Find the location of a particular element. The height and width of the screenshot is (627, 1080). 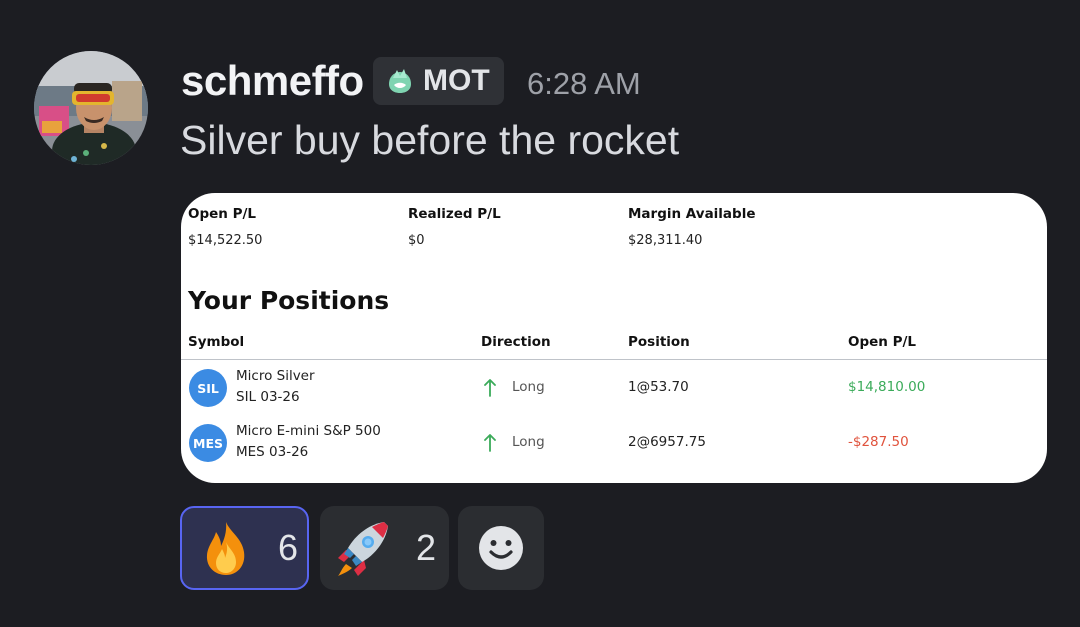

positions-title: Your Positions is located at coordinates (289, 300).